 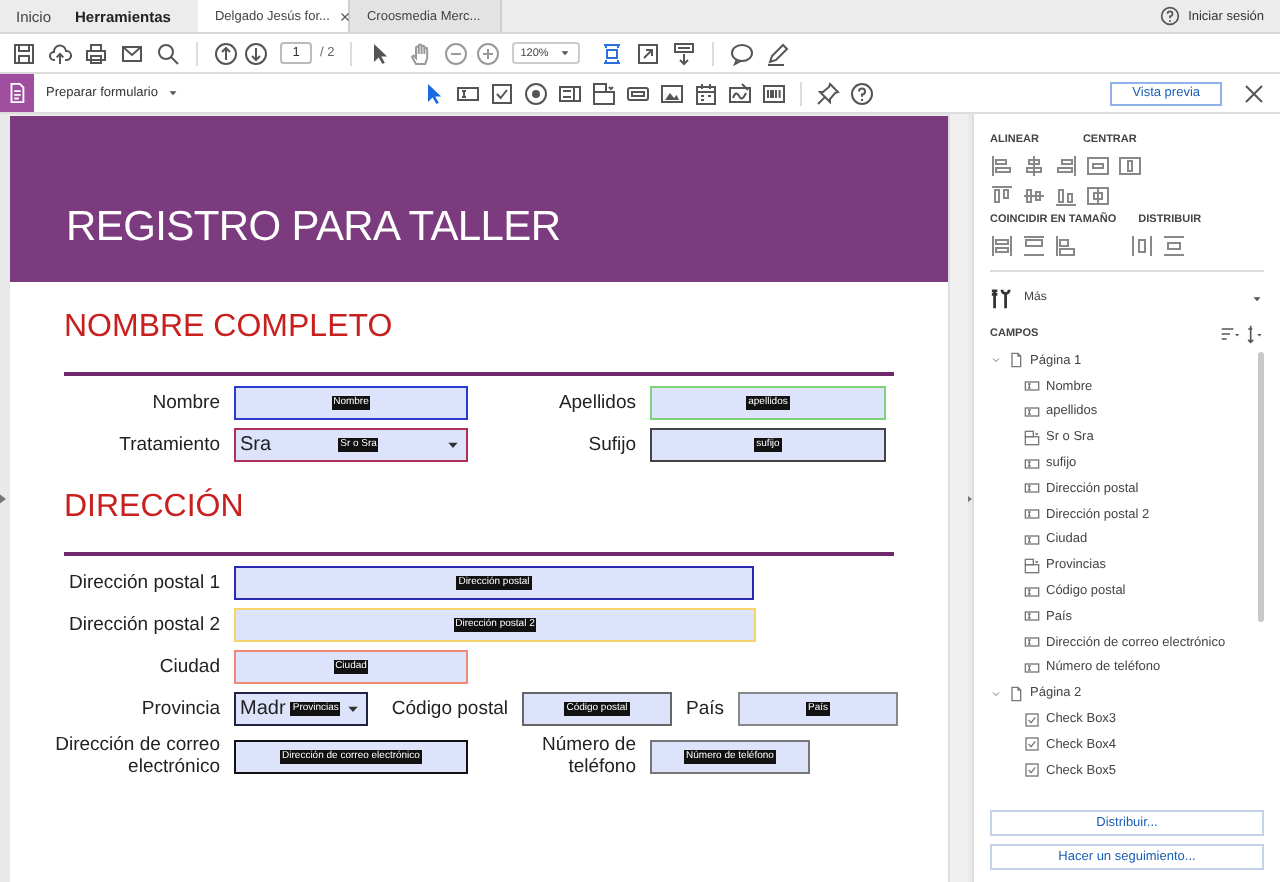 I want to click on field-label: Nombre, so click(x=186, y=403).